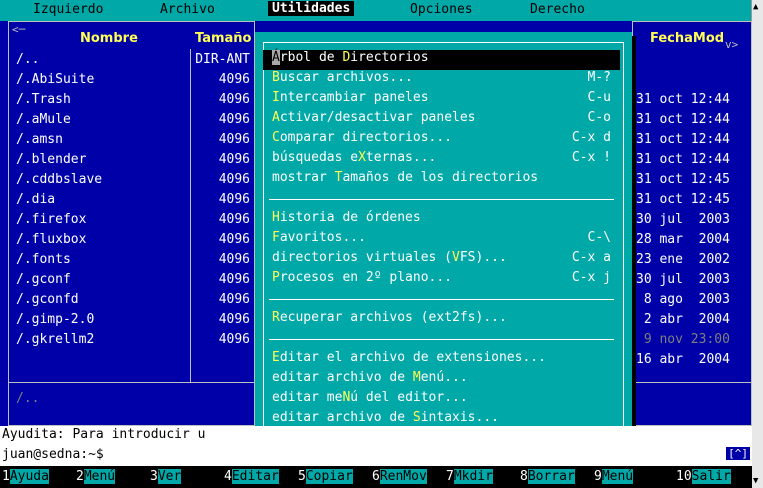 This screenshot has width=763, height=488. I want to click on fkey-ayuda: 1Ayuda, so click(25, 477).